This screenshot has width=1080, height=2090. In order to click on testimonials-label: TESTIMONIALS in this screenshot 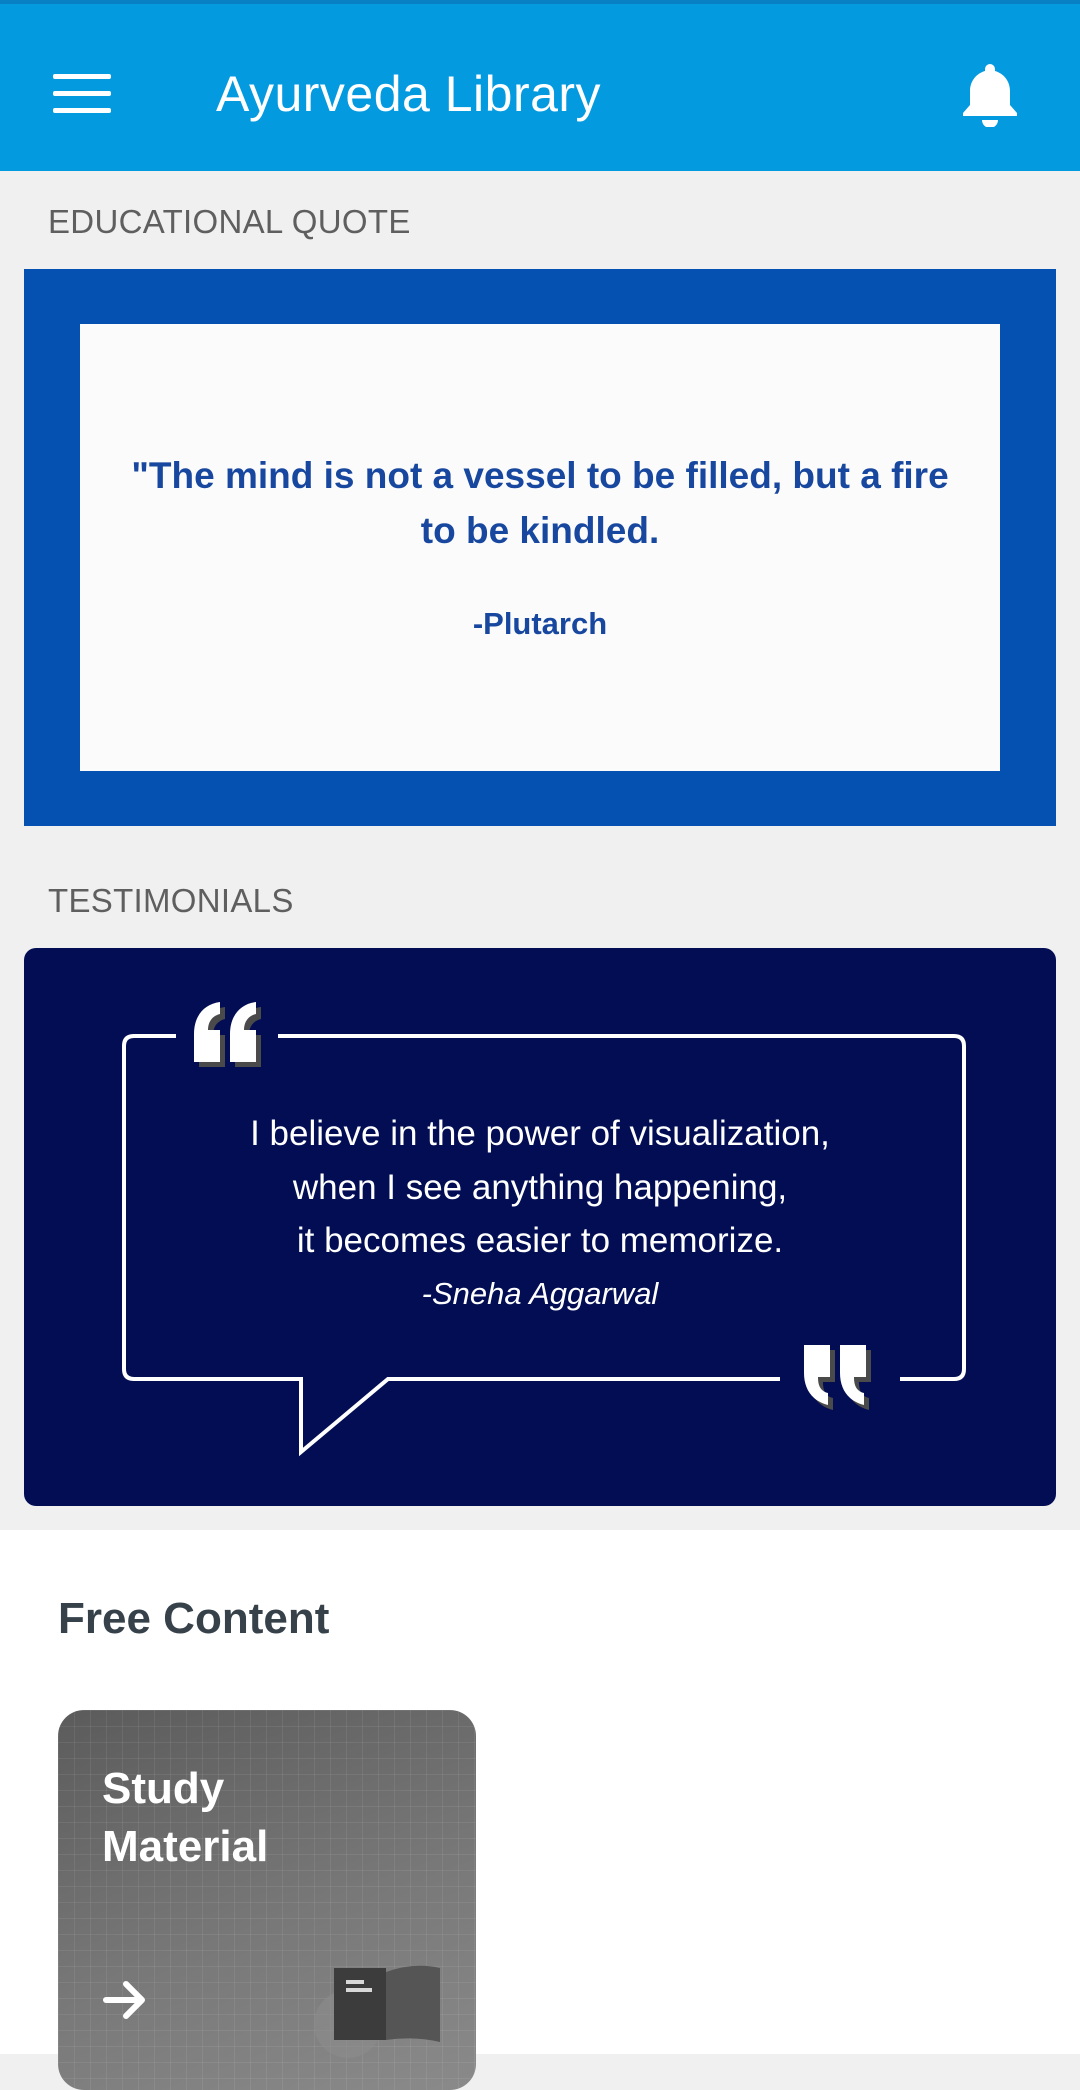, I will do `click(171, 900)`.